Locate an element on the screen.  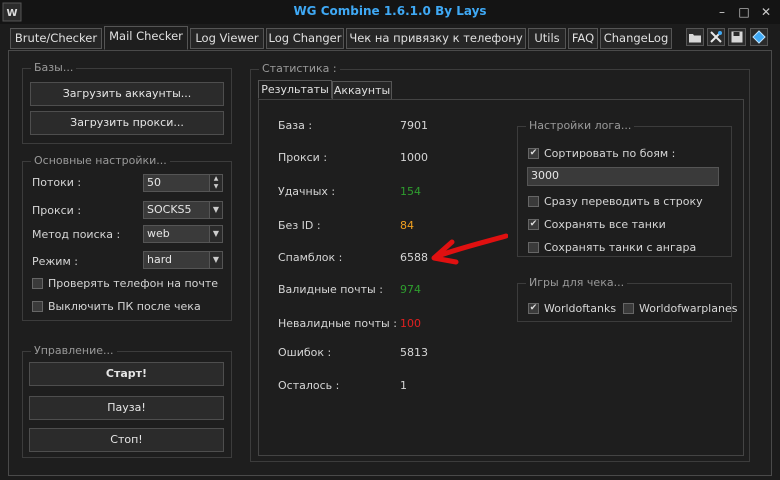
stat-label-invalid-mail: Невалидные почты : is located at coordinates (337, 323).